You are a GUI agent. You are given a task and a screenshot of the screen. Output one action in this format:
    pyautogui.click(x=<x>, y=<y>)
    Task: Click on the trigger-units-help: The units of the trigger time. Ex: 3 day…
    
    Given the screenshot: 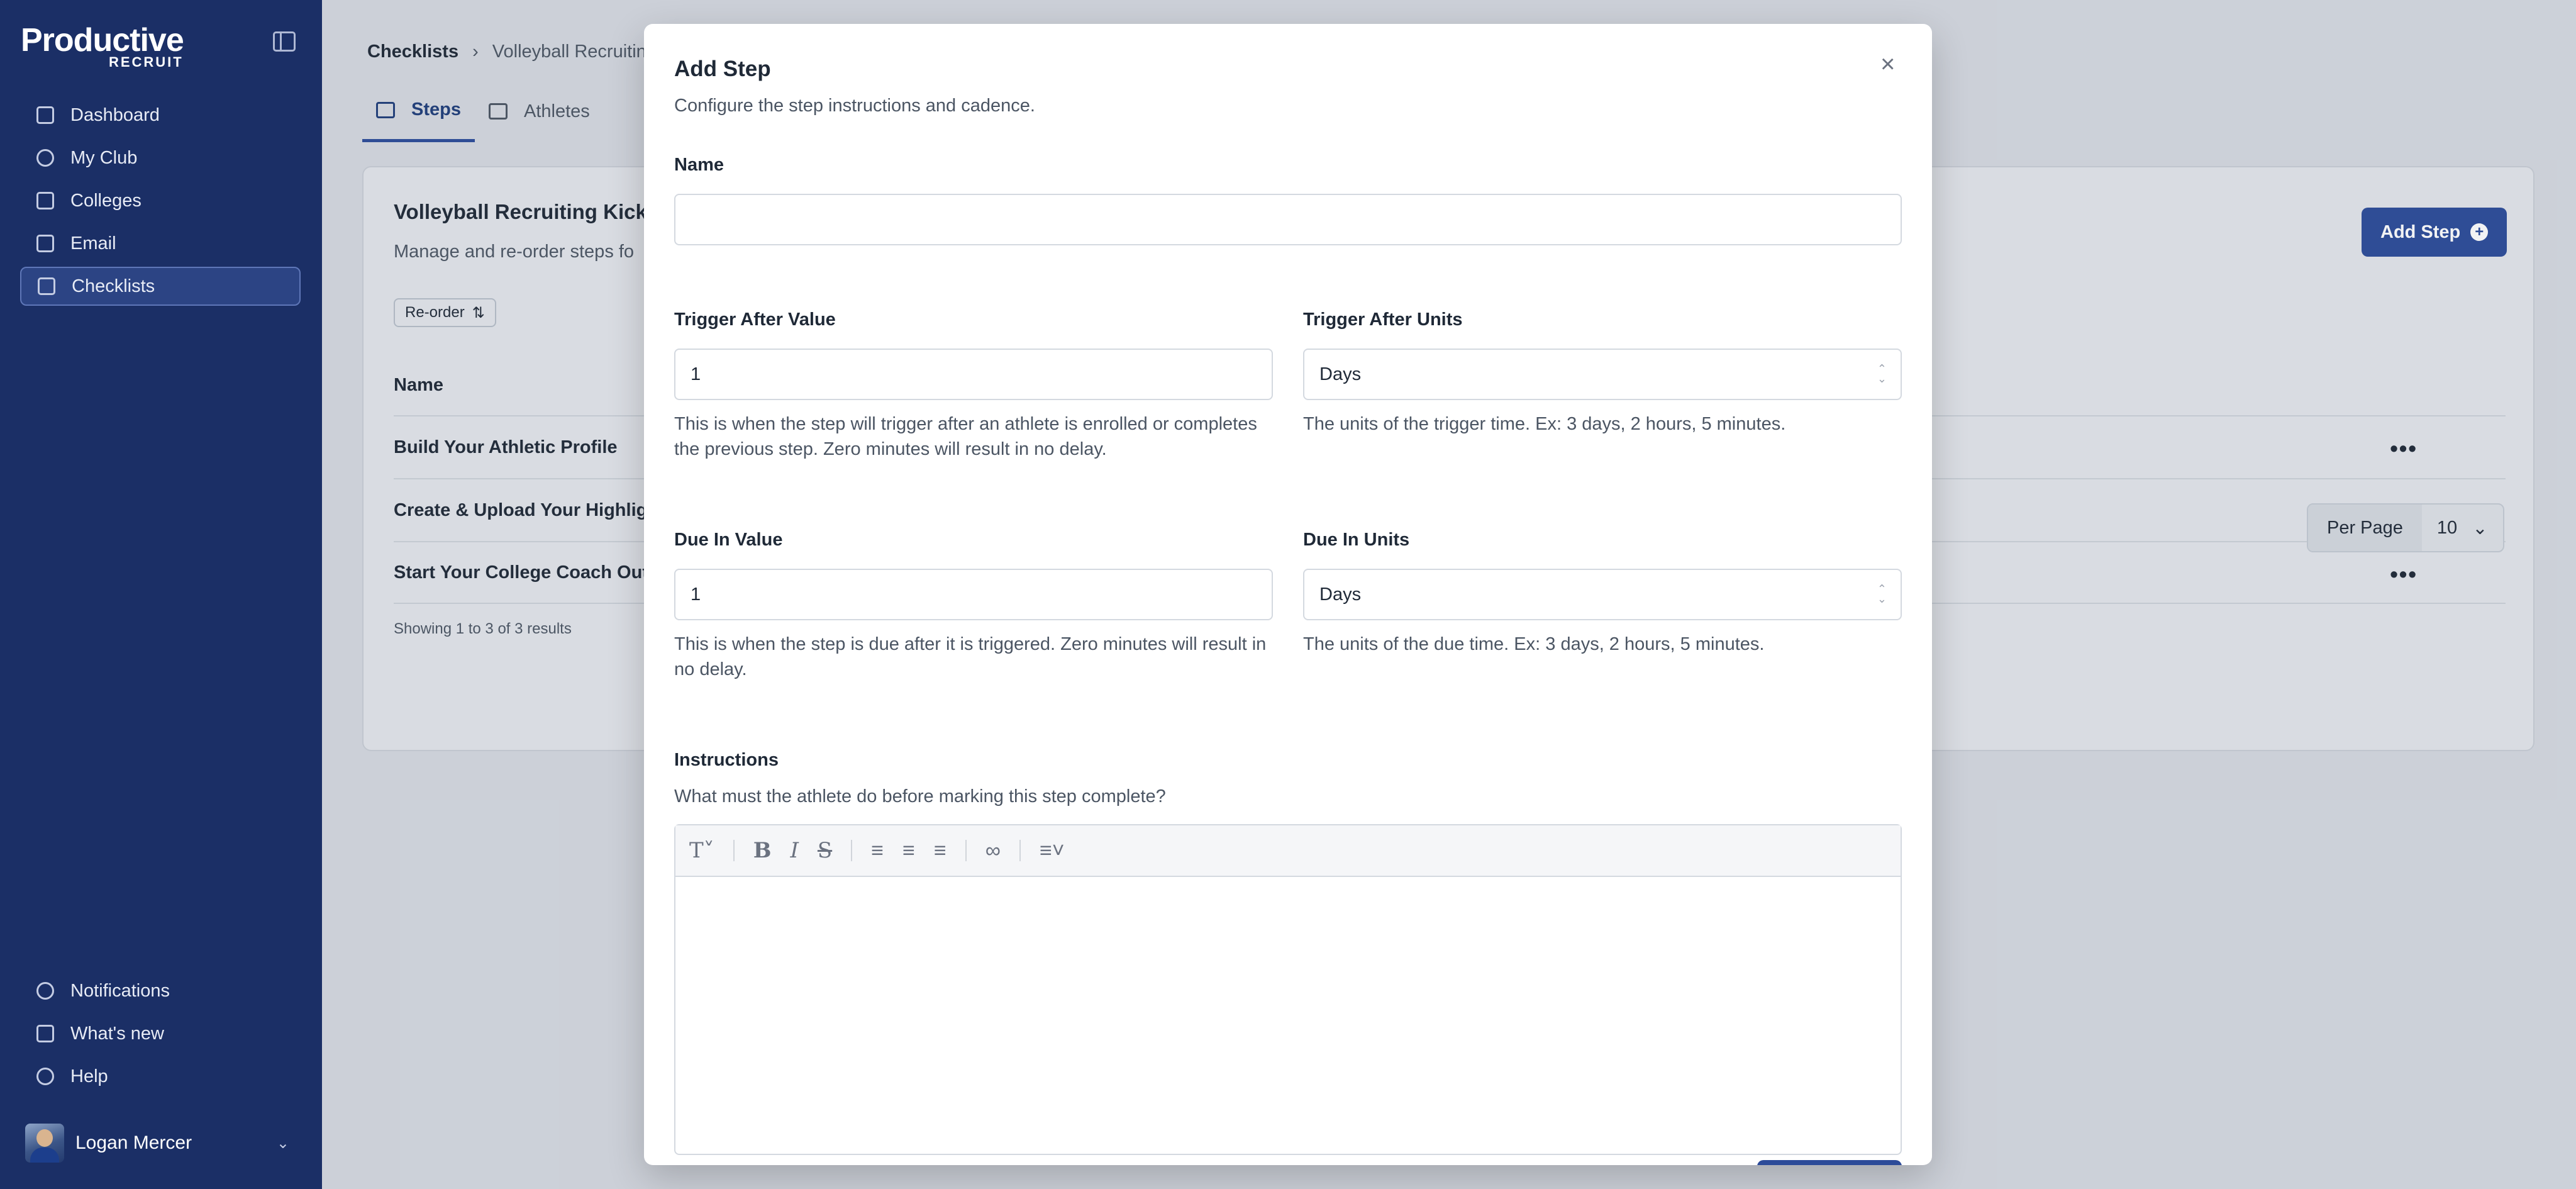 What is the action you would take?
    pyautogui.click(x=1544, y=424)
    